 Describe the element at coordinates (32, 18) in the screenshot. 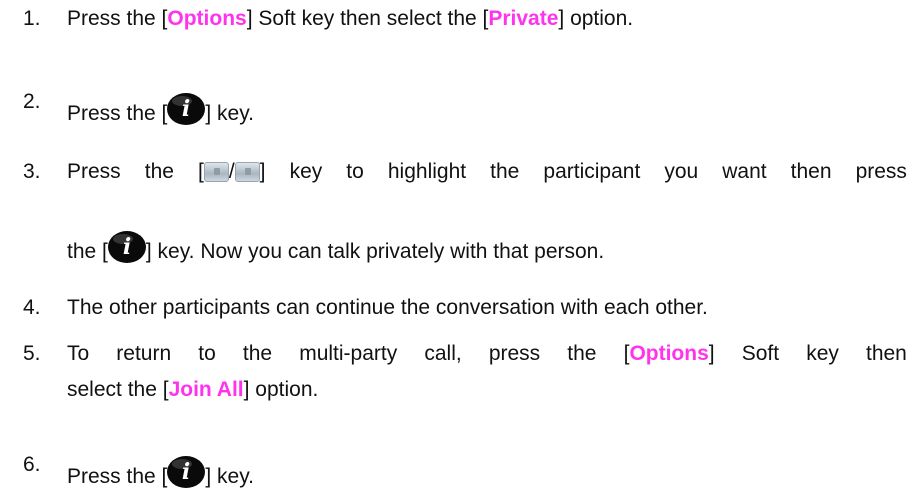

I see `step-number: 1.` at that location.